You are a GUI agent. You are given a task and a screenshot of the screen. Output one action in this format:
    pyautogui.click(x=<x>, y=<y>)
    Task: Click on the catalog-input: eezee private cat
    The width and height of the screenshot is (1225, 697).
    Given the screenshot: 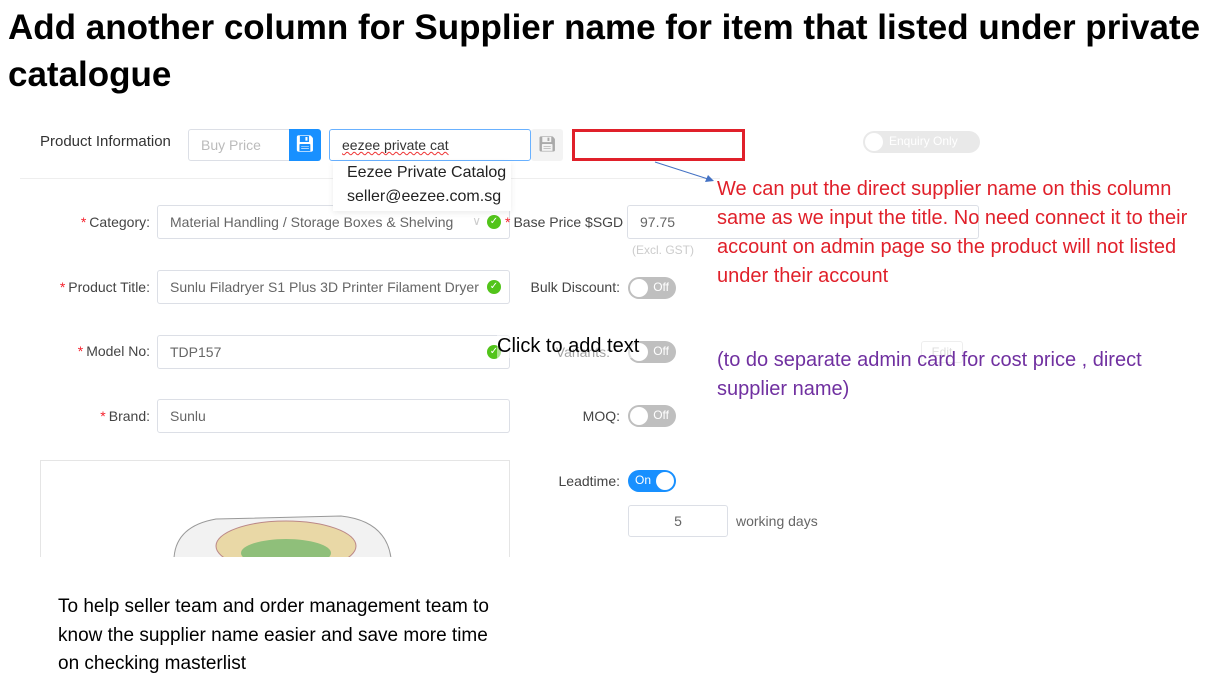 What is the action you would take?
    pyautogui.click(x=430, y=145)
    